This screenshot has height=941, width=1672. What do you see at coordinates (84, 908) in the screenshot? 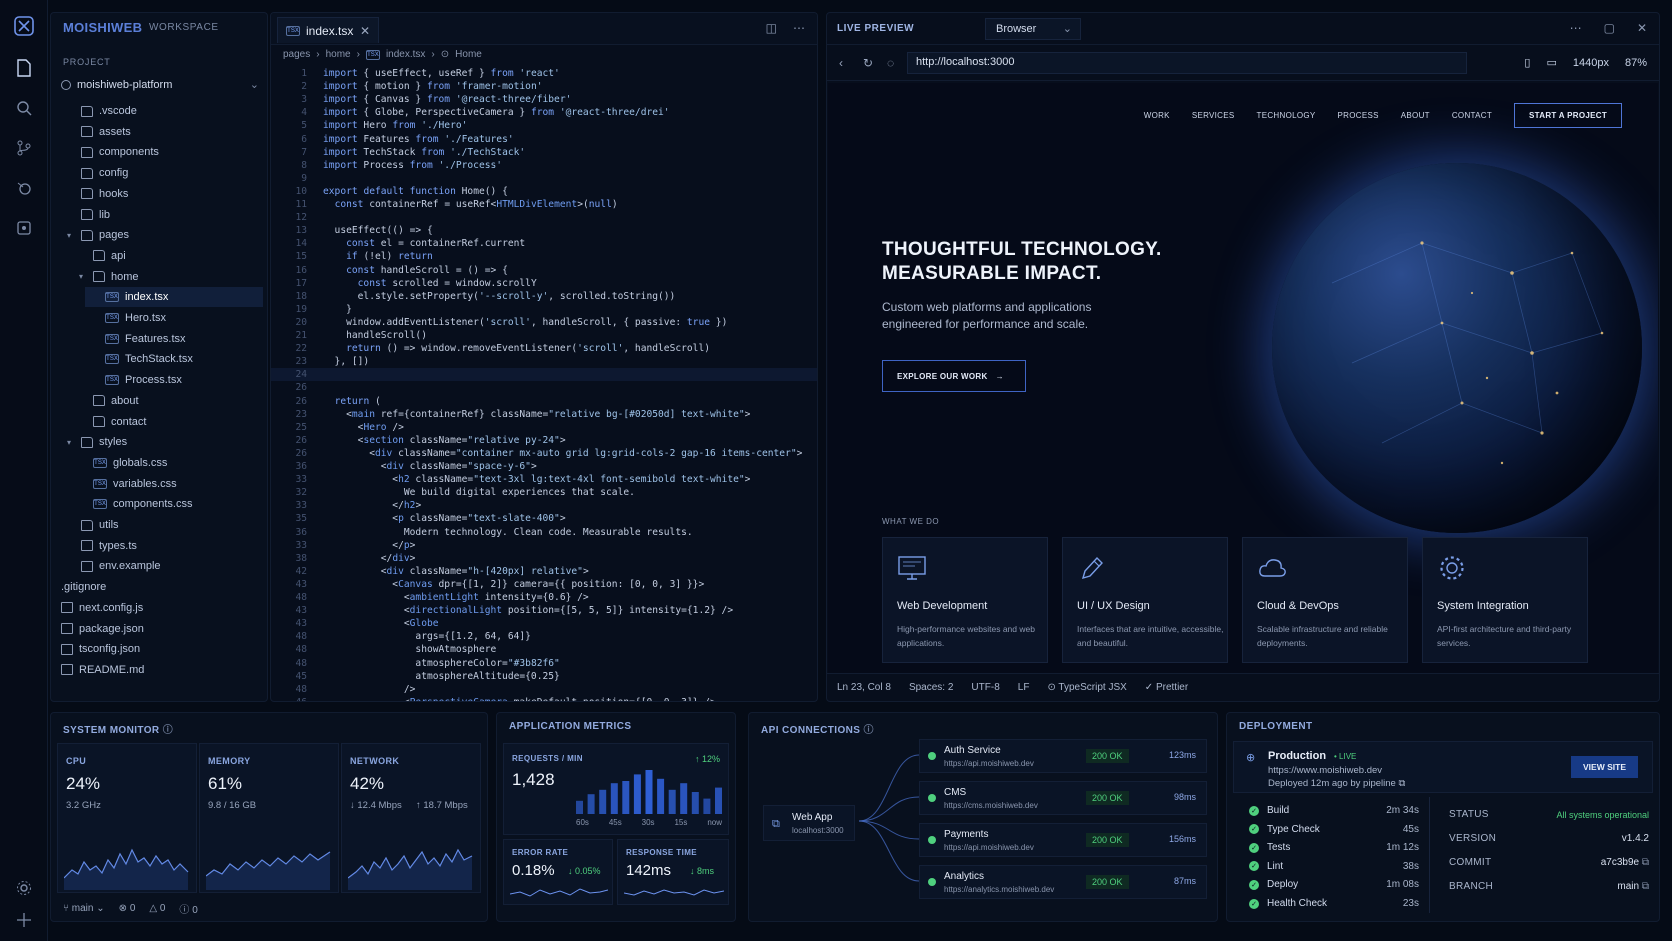
I see `branch-indicator: ⑂ main ⌄` at bounding box center [84, 908].